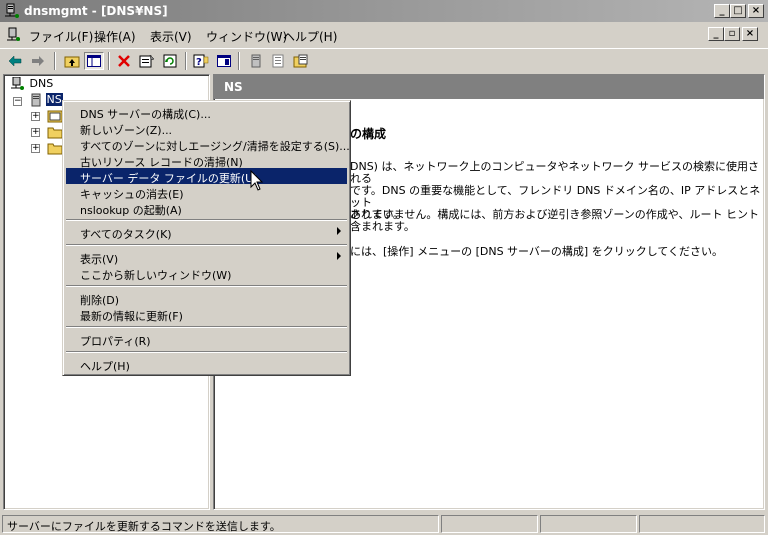 This screenshot has width=768, height=535. I want to click on up-one-level-button, so click(72, 61).